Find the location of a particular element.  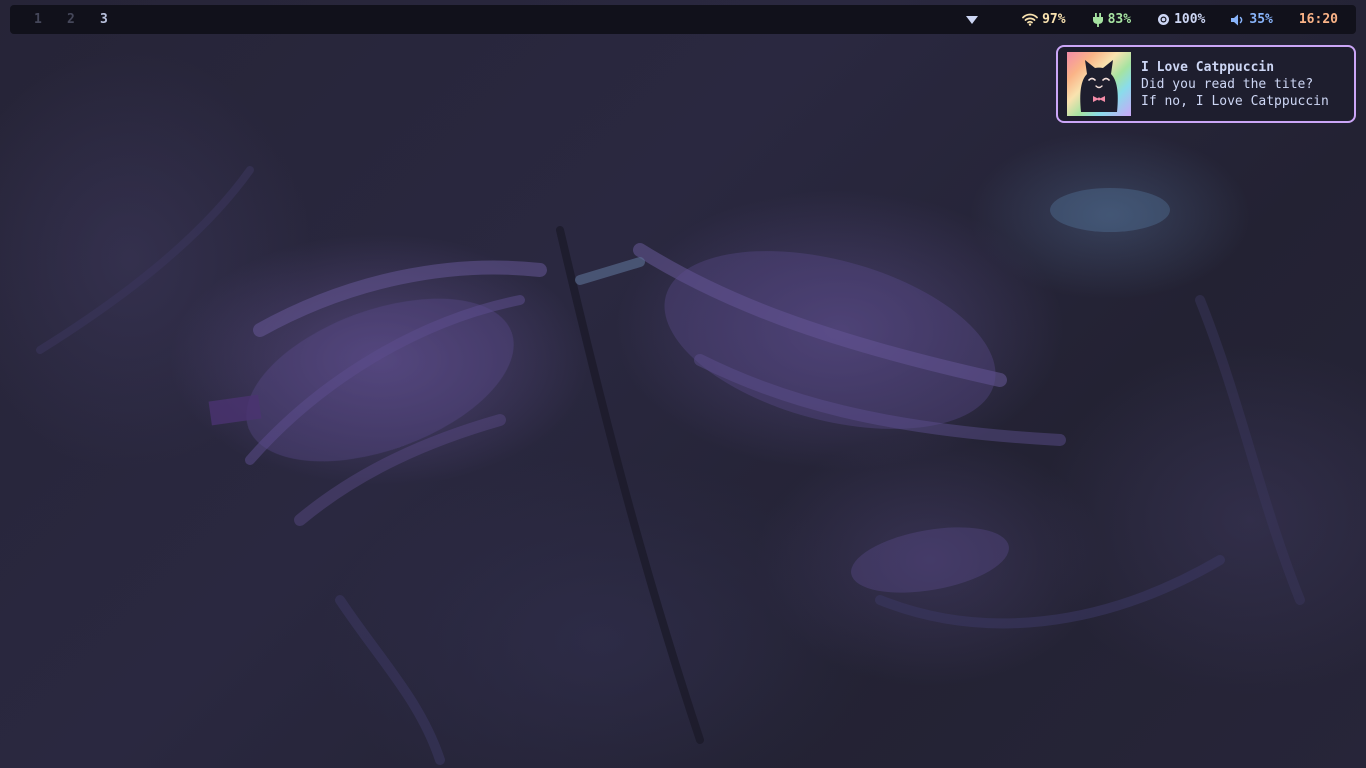

workspace-3: 3 is located at coordinates (114, 19).